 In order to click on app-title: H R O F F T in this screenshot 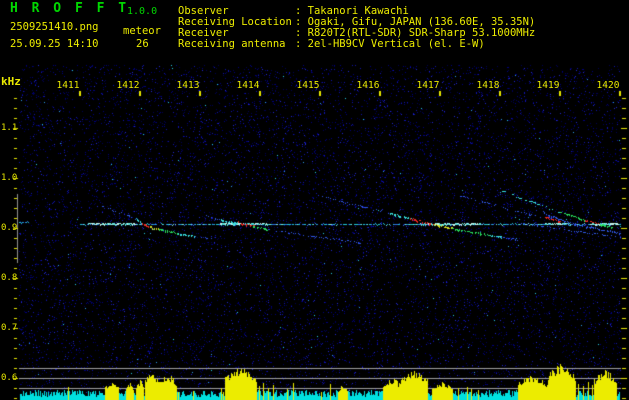, I will do `click(70, 8)`.